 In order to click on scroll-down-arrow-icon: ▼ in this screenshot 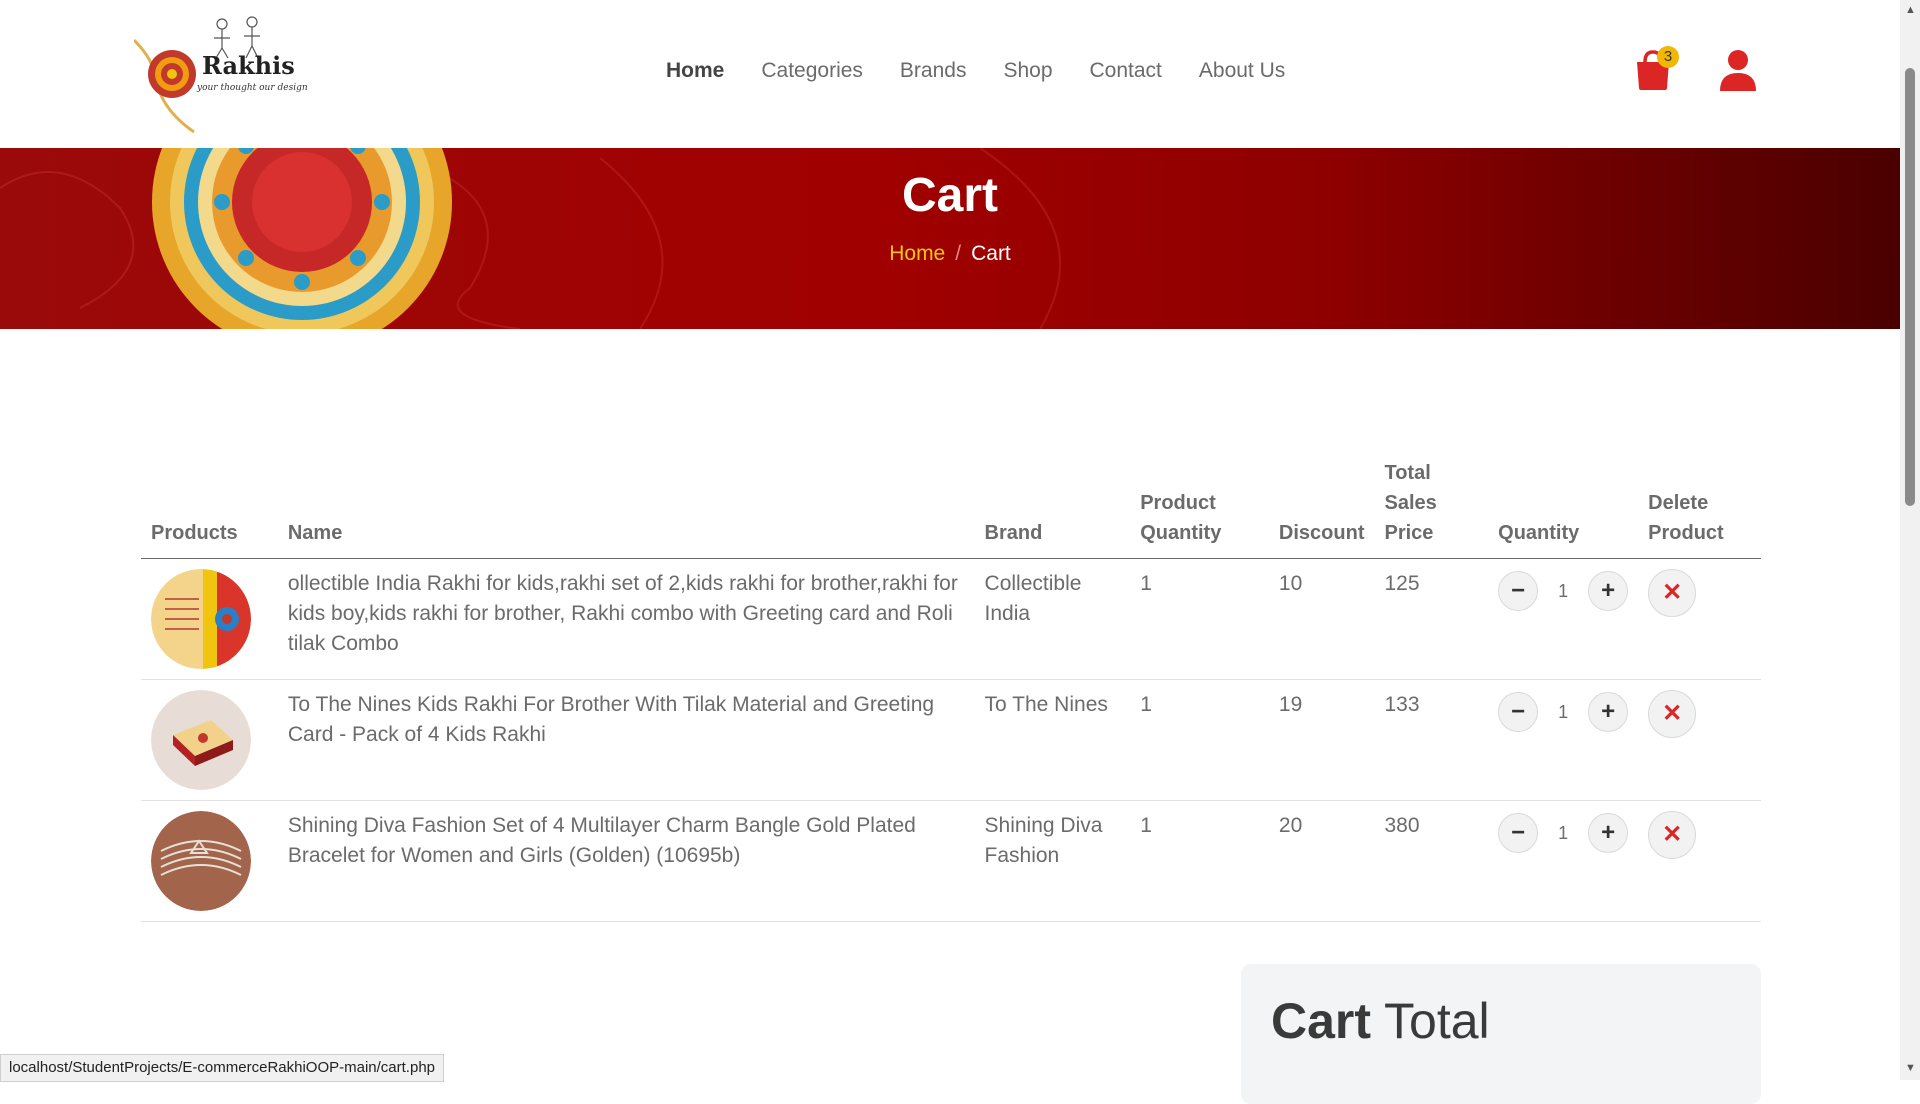, I will do `click(1910, 1068)`.